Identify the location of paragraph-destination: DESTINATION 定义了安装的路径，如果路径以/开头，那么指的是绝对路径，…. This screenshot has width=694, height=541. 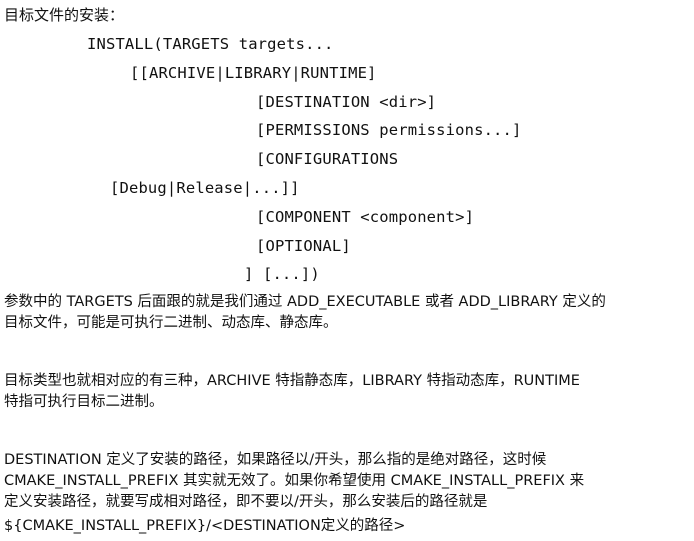
(294, 481).